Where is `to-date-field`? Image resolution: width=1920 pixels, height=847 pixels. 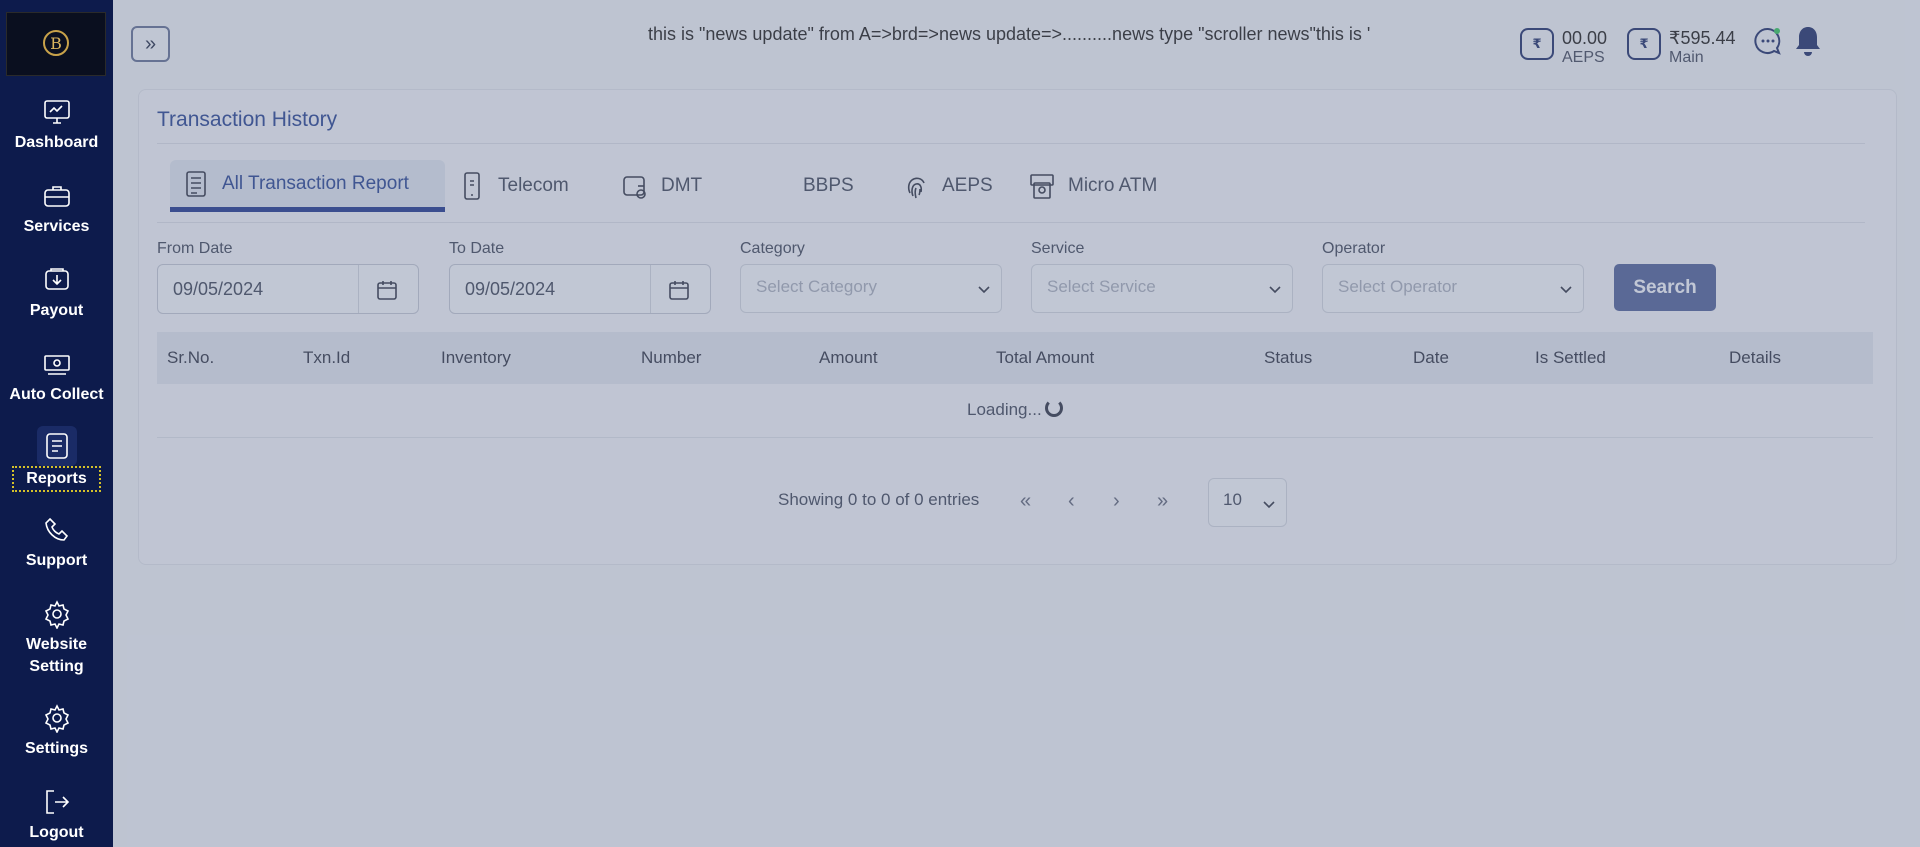 to-date-field is located at coordinates (580, 289).